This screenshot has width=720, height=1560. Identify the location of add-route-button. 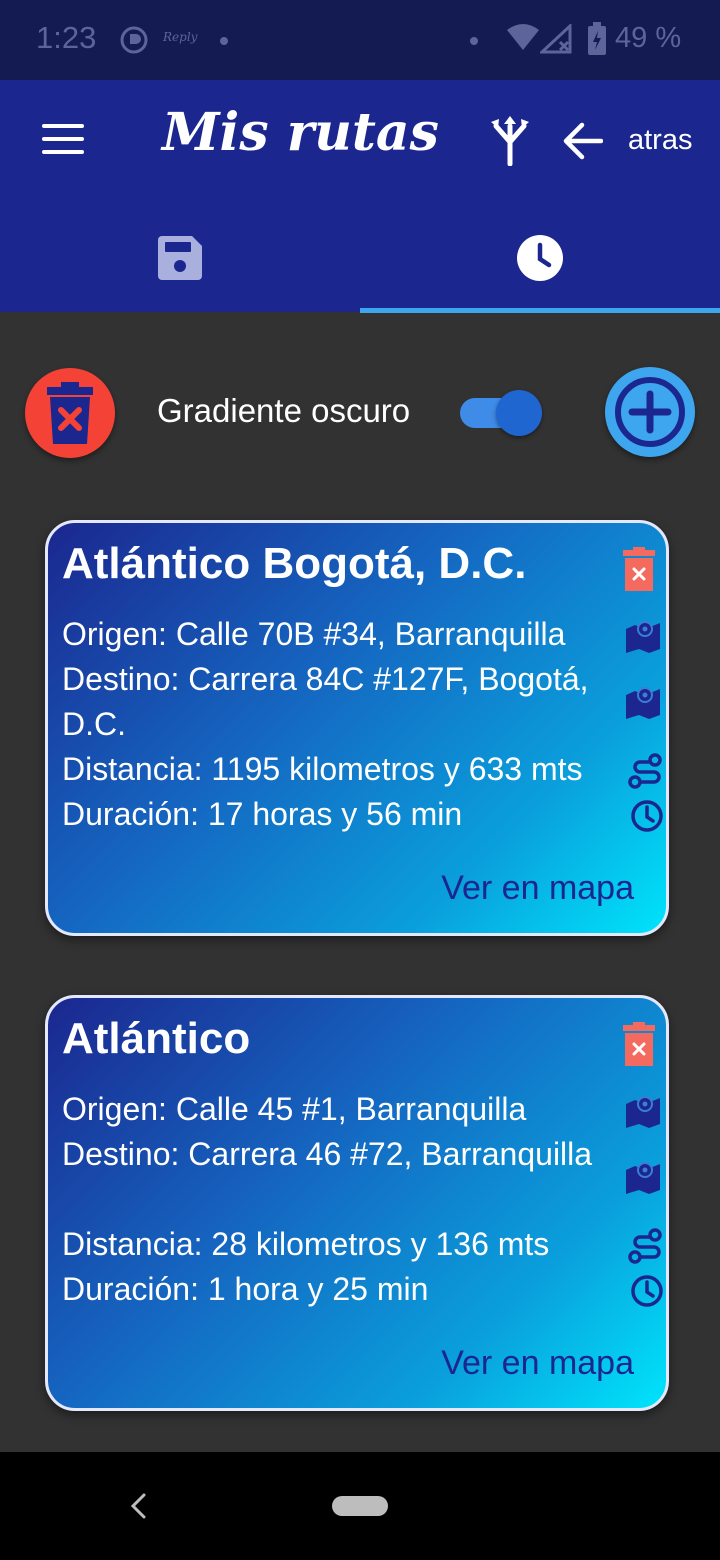
(650, 412).